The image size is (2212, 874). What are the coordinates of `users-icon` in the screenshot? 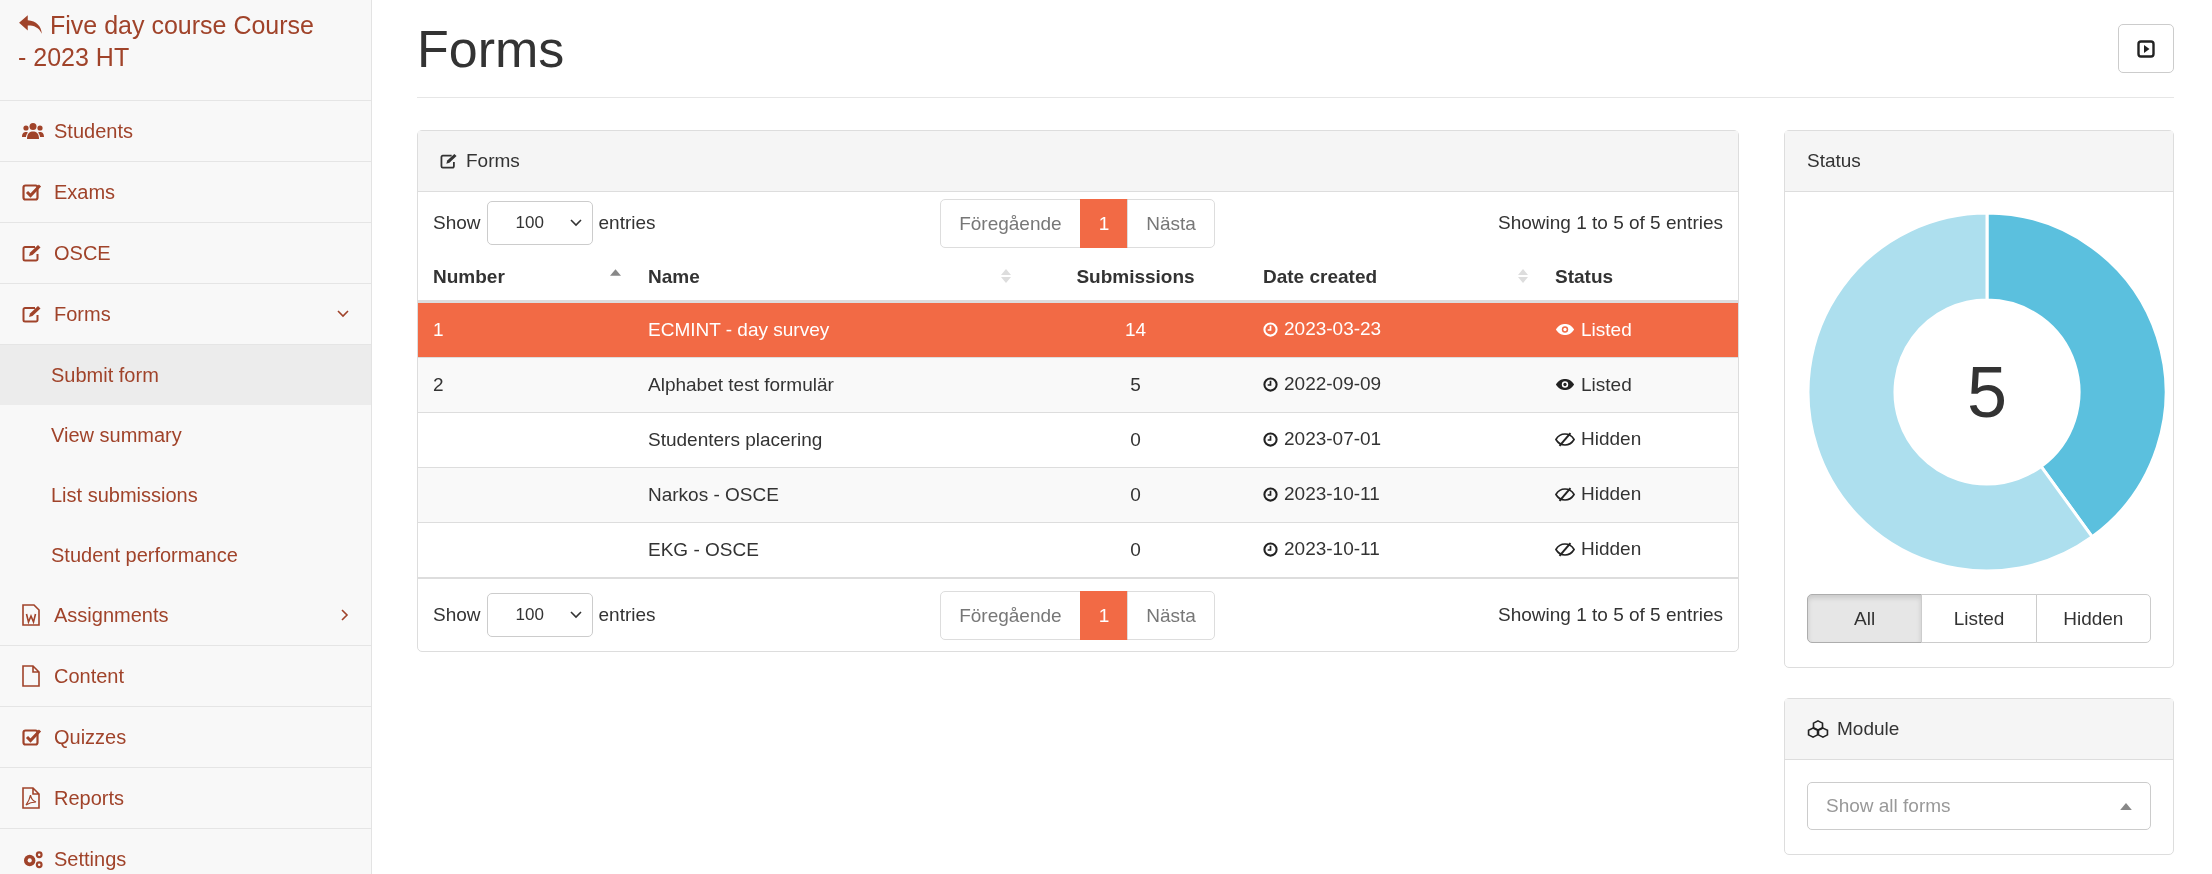 It's located at (33, 131).